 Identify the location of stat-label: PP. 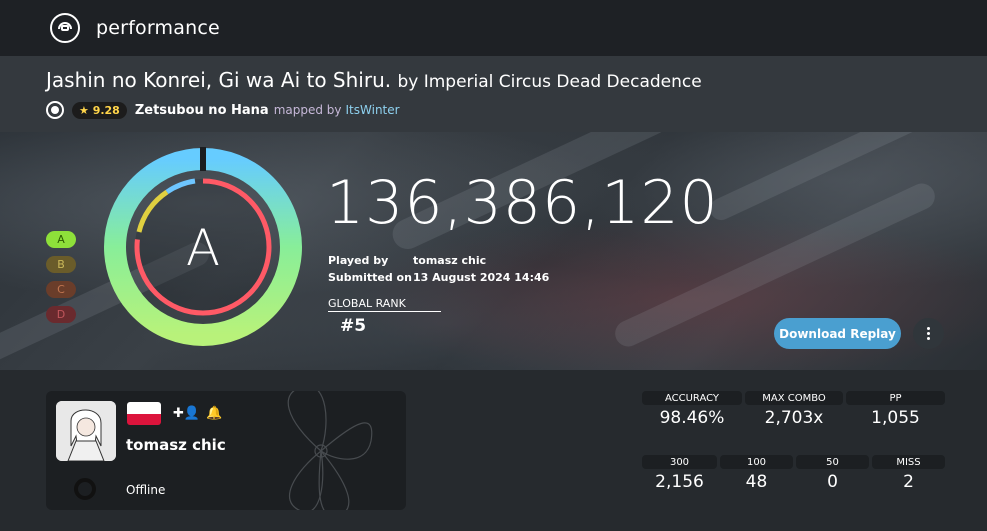
(895, 398).